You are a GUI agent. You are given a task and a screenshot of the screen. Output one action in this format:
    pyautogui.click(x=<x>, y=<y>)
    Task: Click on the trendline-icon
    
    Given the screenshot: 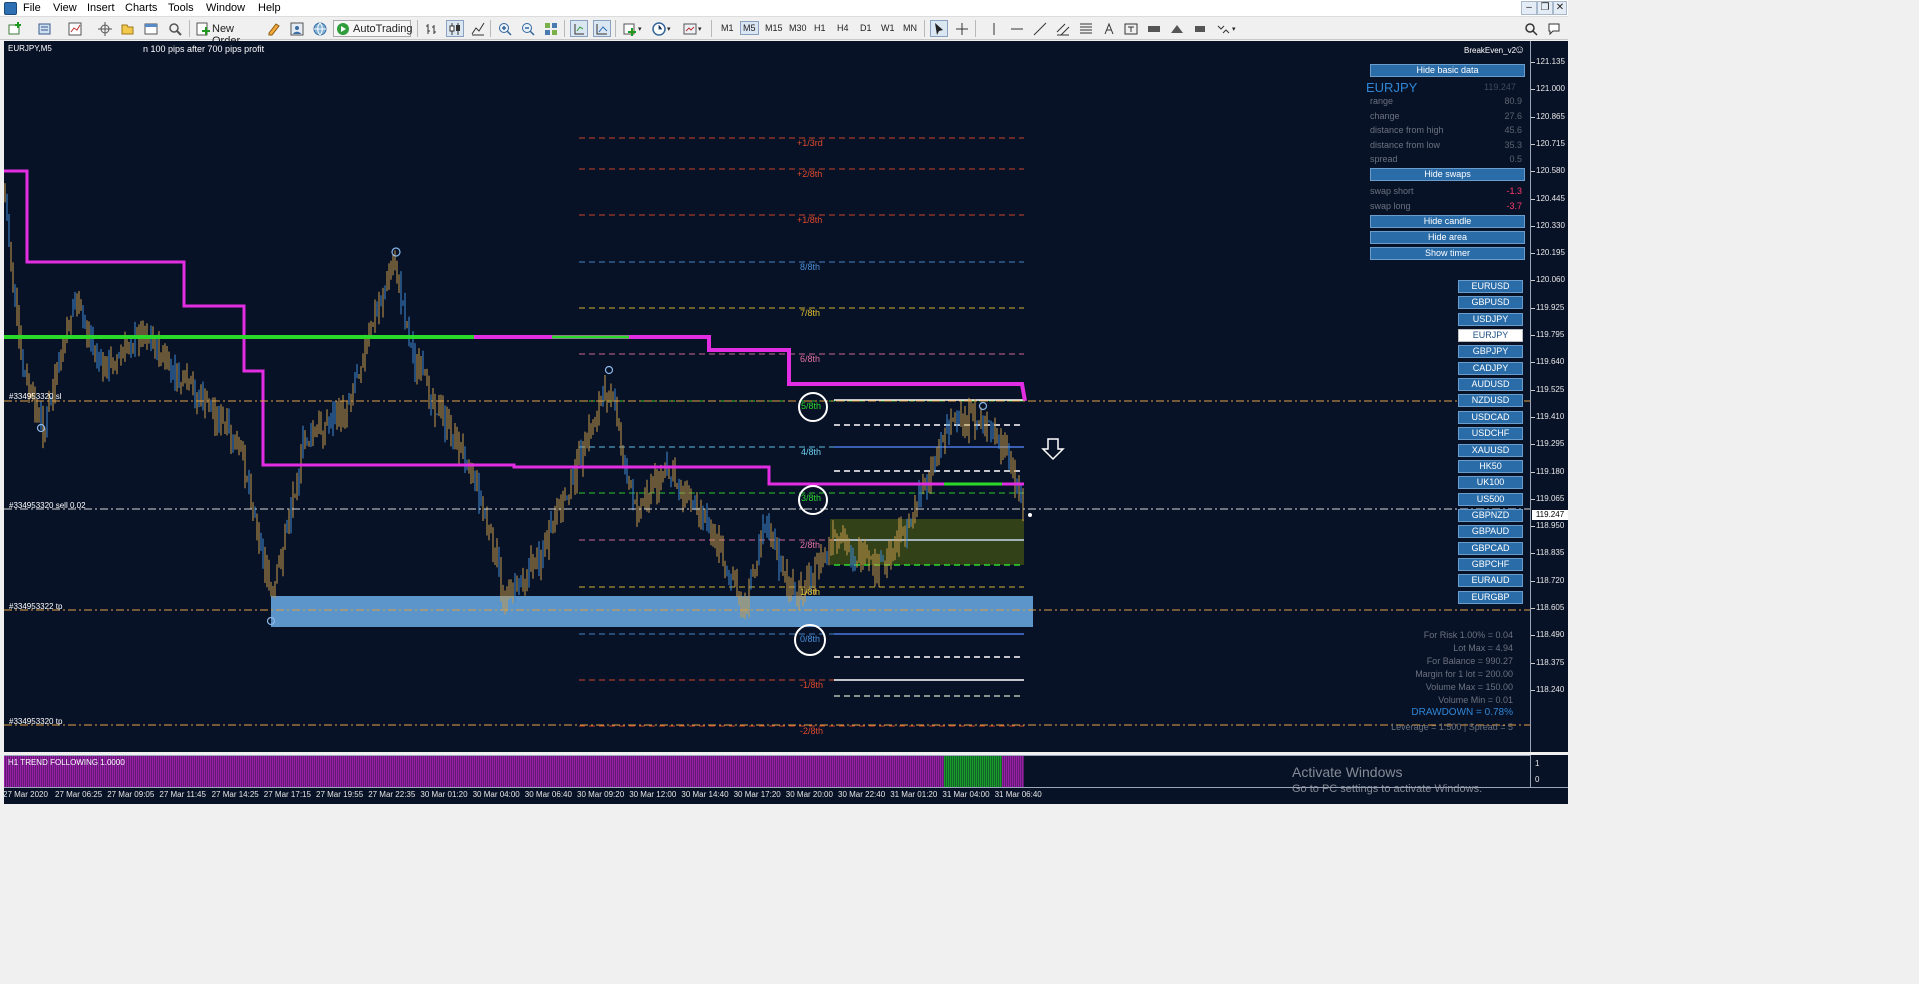 What is the action you would take?
    pyautogui.click(x=1040, y=28)
    